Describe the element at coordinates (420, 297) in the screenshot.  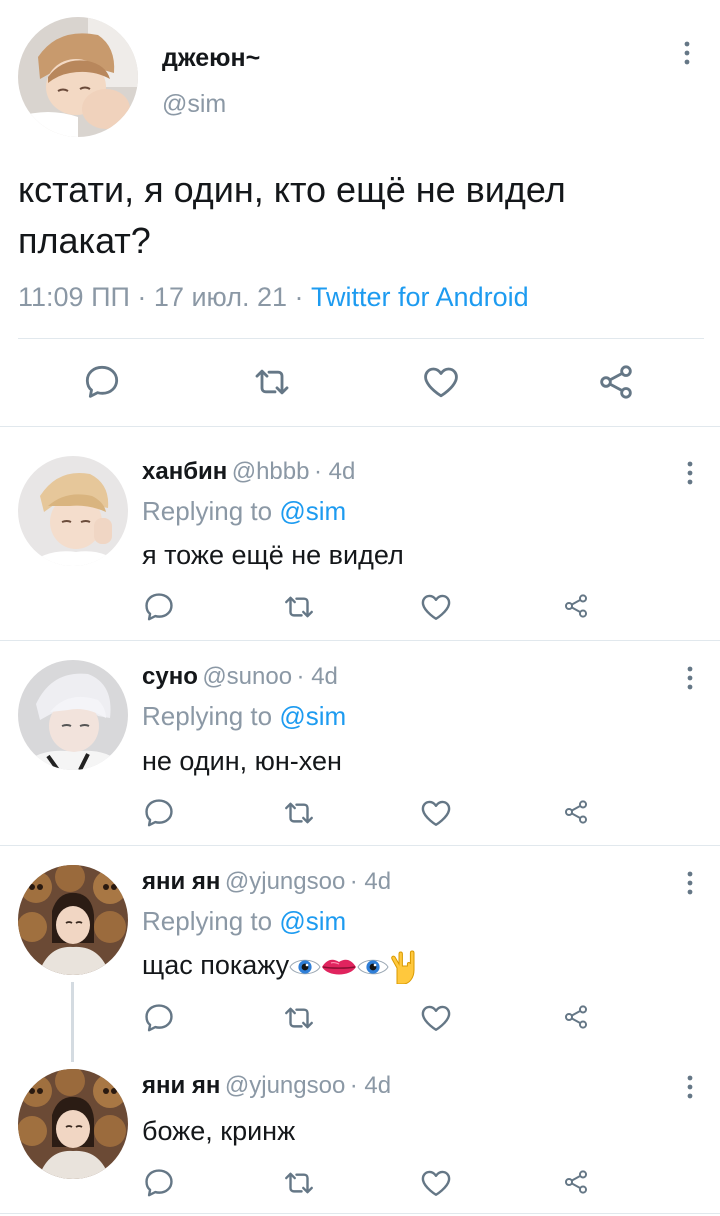
I see `tweet-source-link: Twitter for Android` at that location.